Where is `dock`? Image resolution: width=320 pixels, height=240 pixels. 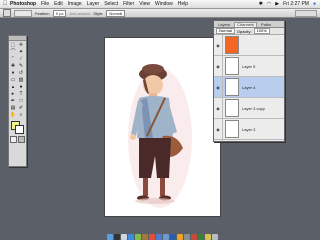
dock is located at coordinates (162, 236).